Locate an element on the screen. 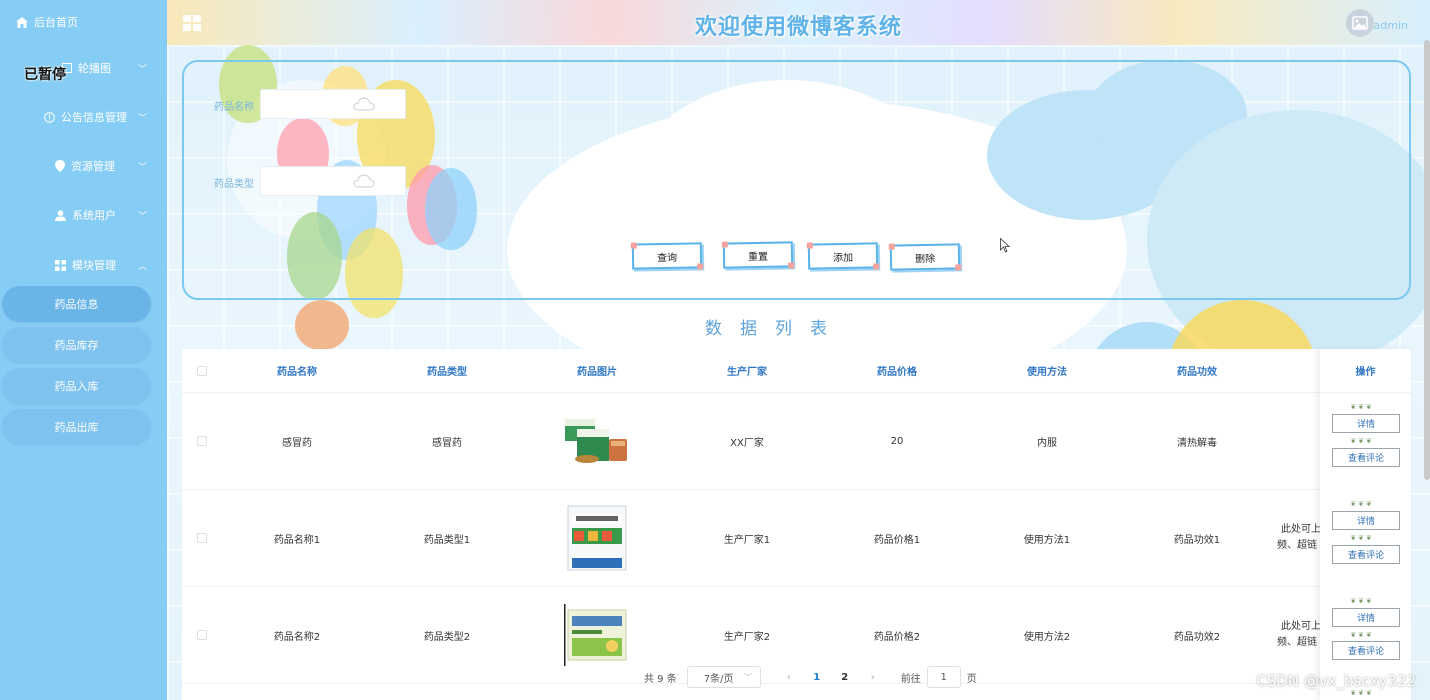  reset-button: 重置 is located at coordinates (758, 255).